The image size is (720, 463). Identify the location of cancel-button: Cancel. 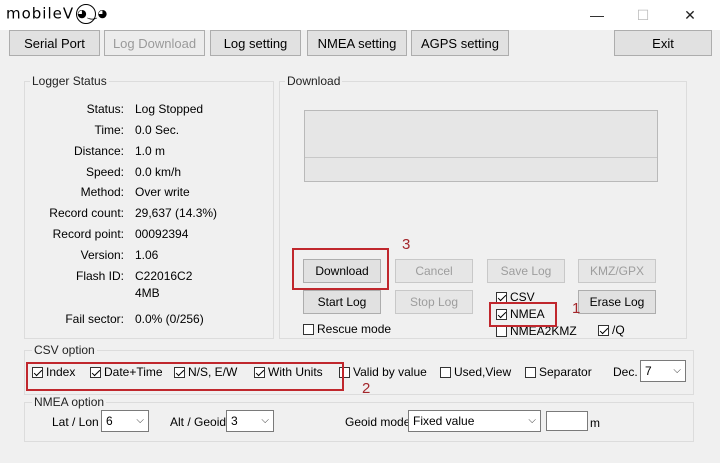
(434, 271).